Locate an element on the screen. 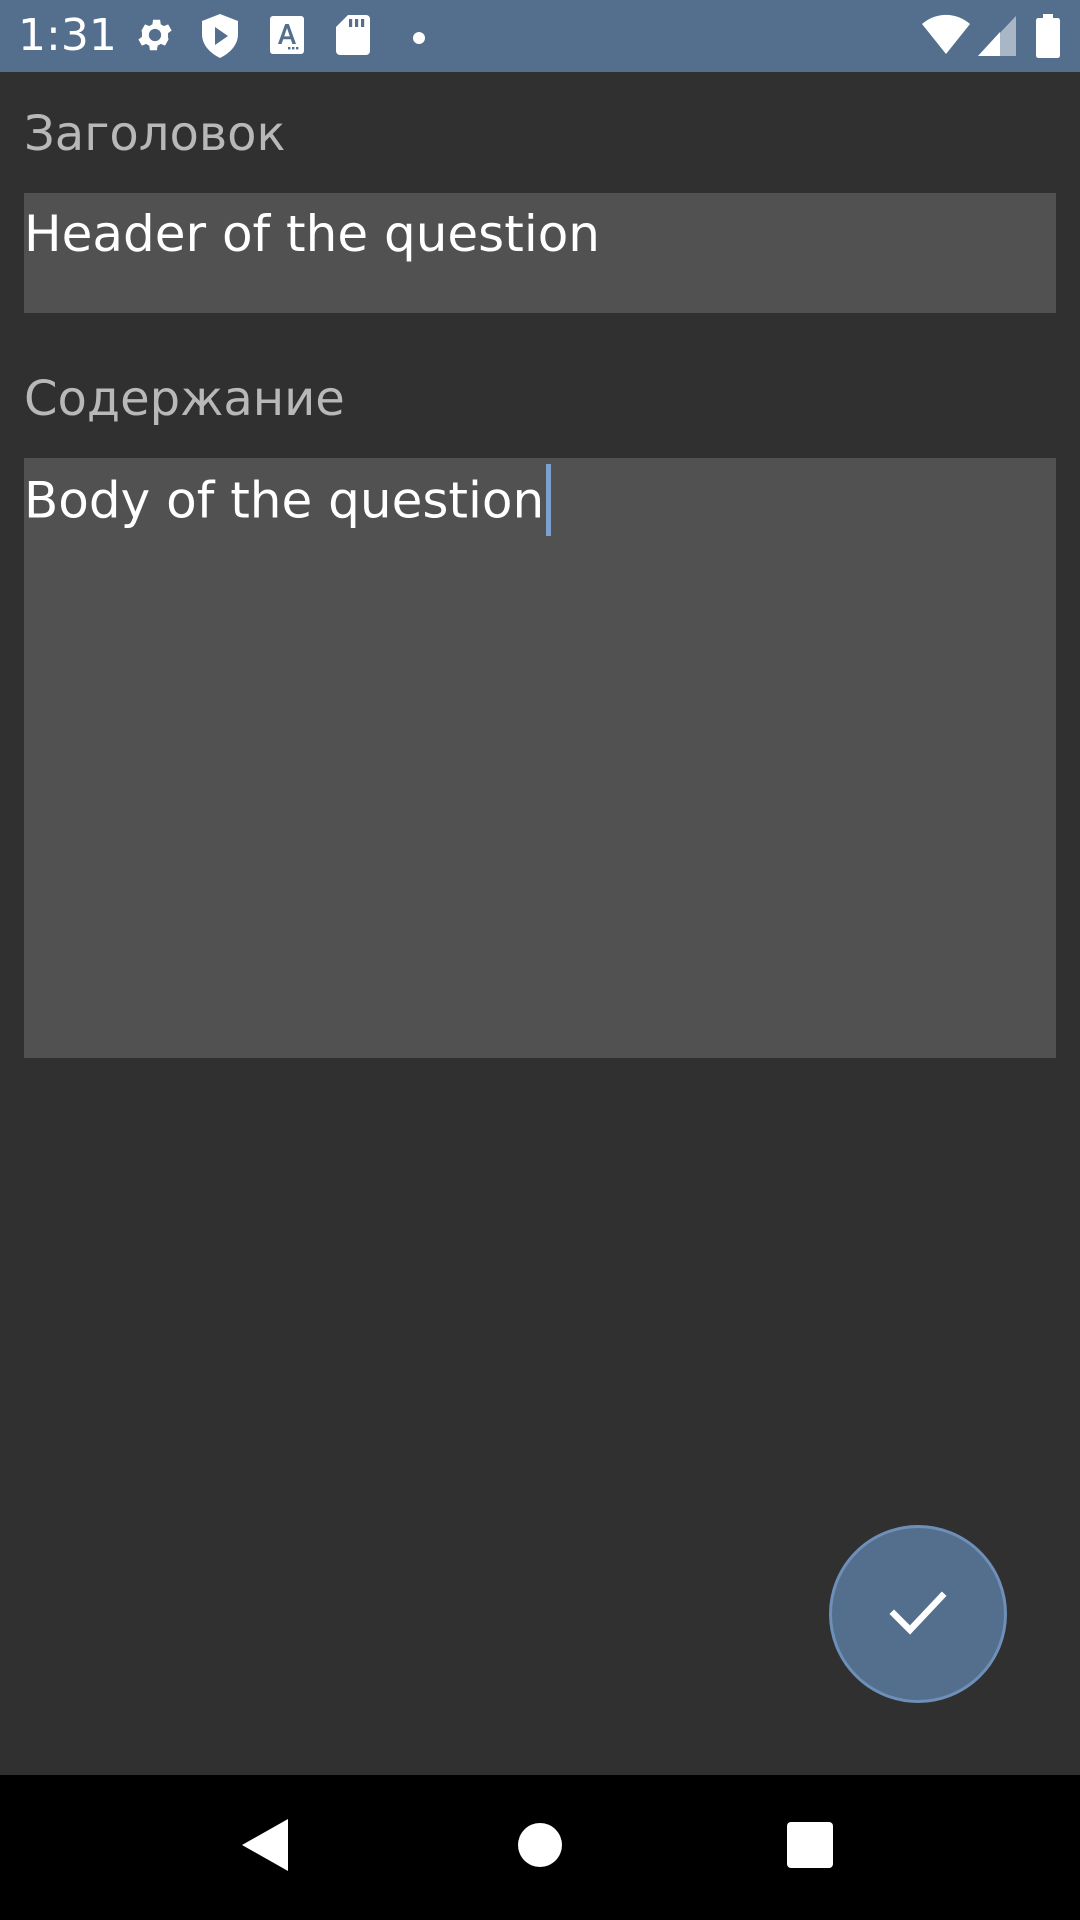 The height and width of the screenshot is (1920, 1080). title-label: Заголовок is located at coordinates (155, 134).